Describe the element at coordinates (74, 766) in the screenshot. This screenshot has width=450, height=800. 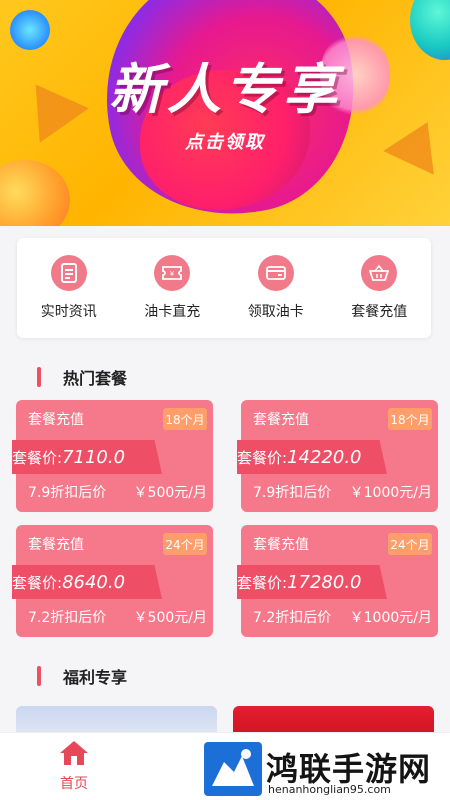
I see `tab-home: 首页` at that location.